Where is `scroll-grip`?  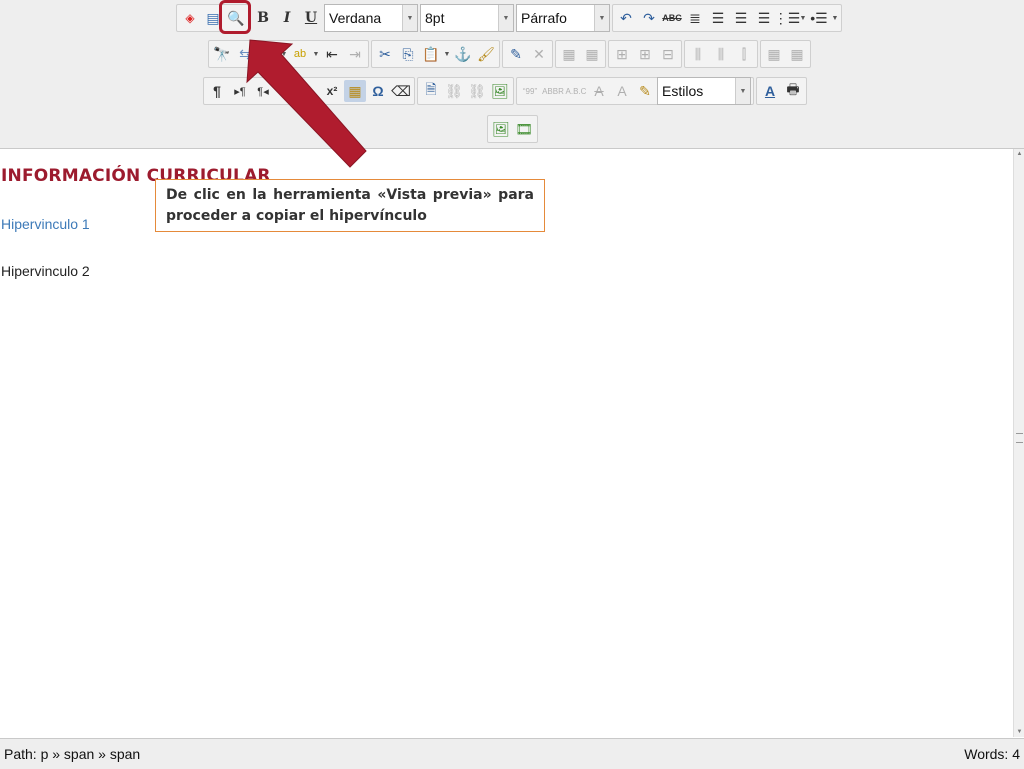 scroll-grip is located at coordinates (1019, 438).